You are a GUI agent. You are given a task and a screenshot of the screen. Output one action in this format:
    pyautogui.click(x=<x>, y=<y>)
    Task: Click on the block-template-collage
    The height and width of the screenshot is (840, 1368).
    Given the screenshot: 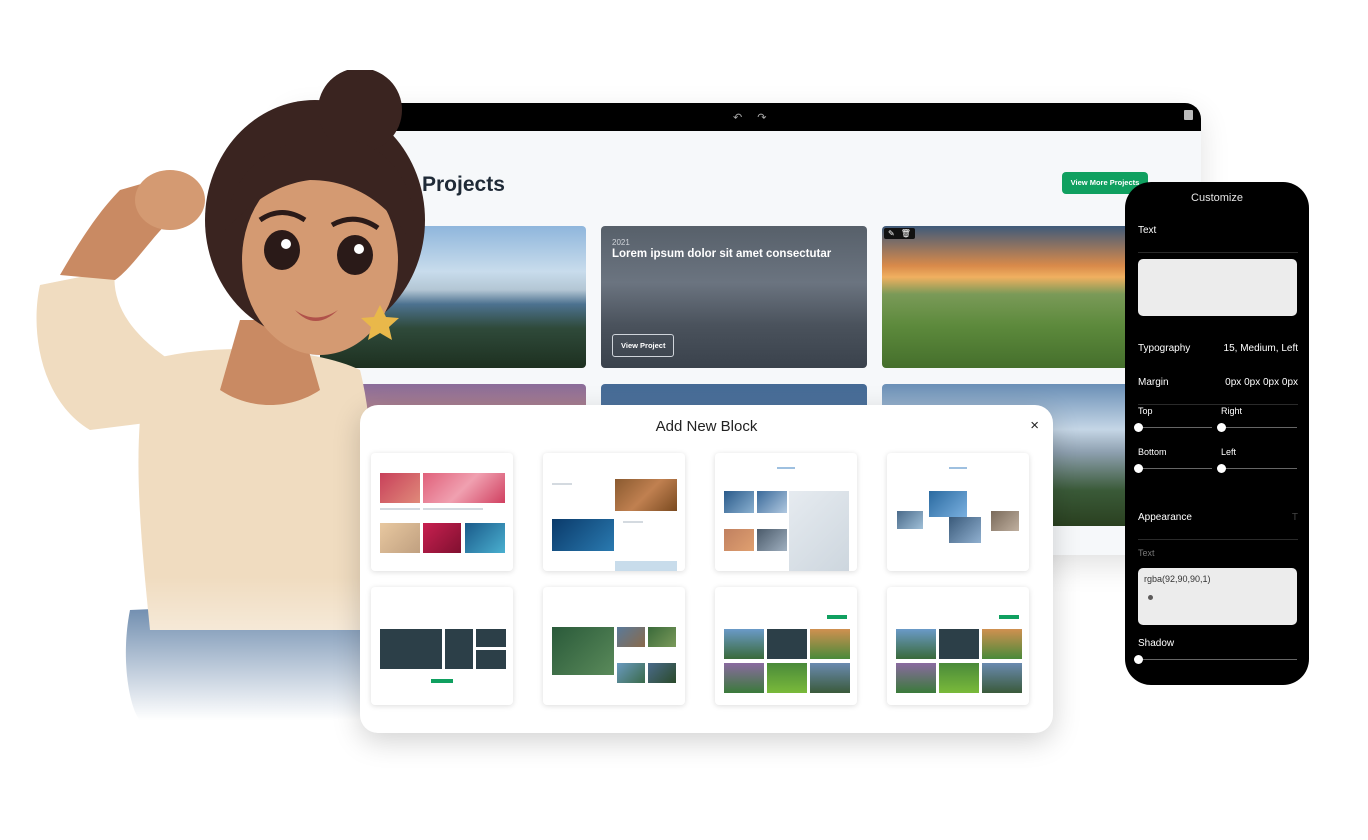 What is the action you would take?
    pyautogui.click(x=958, y=512)
    